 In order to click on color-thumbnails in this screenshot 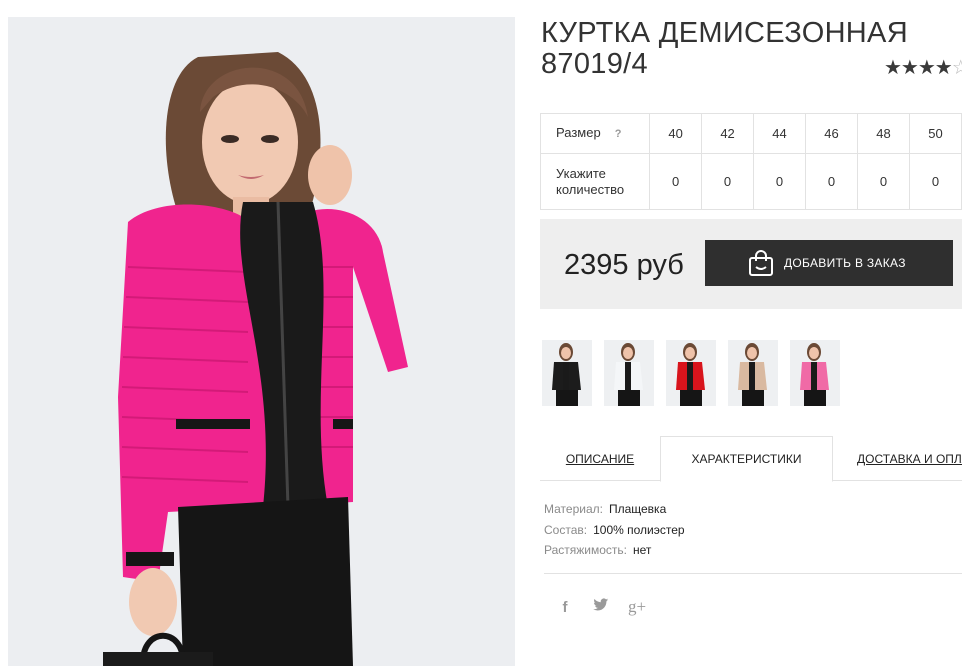, I will do `click(691, 373)`.